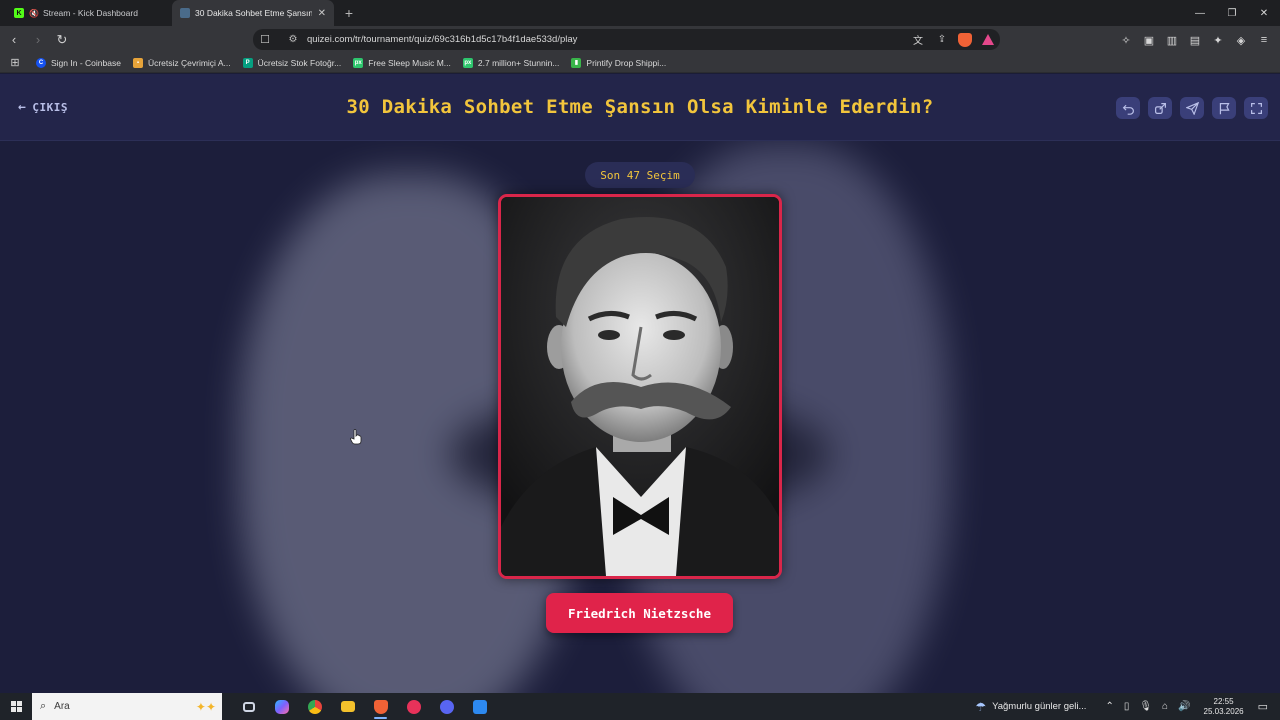 The image size is (1280, 720). Describe the element at coordinates (1264, 13) in the screenshot. I see `close-window-icon: ✕` at that location.